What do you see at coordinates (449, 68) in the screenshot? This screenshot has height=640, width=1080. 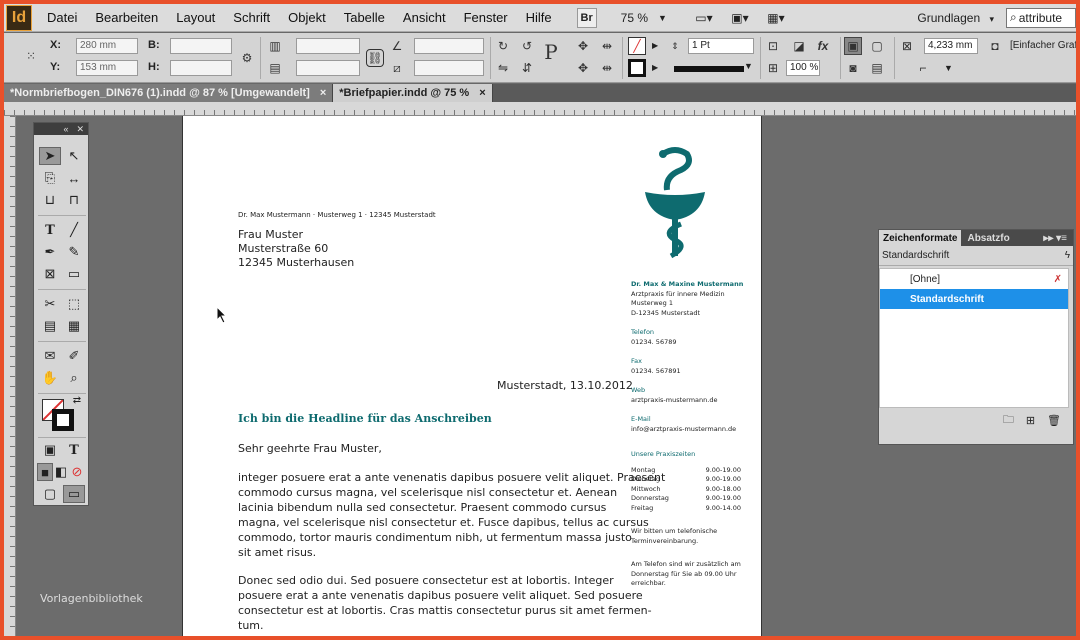 I see `shear-field` at bounding box center [449, 68].